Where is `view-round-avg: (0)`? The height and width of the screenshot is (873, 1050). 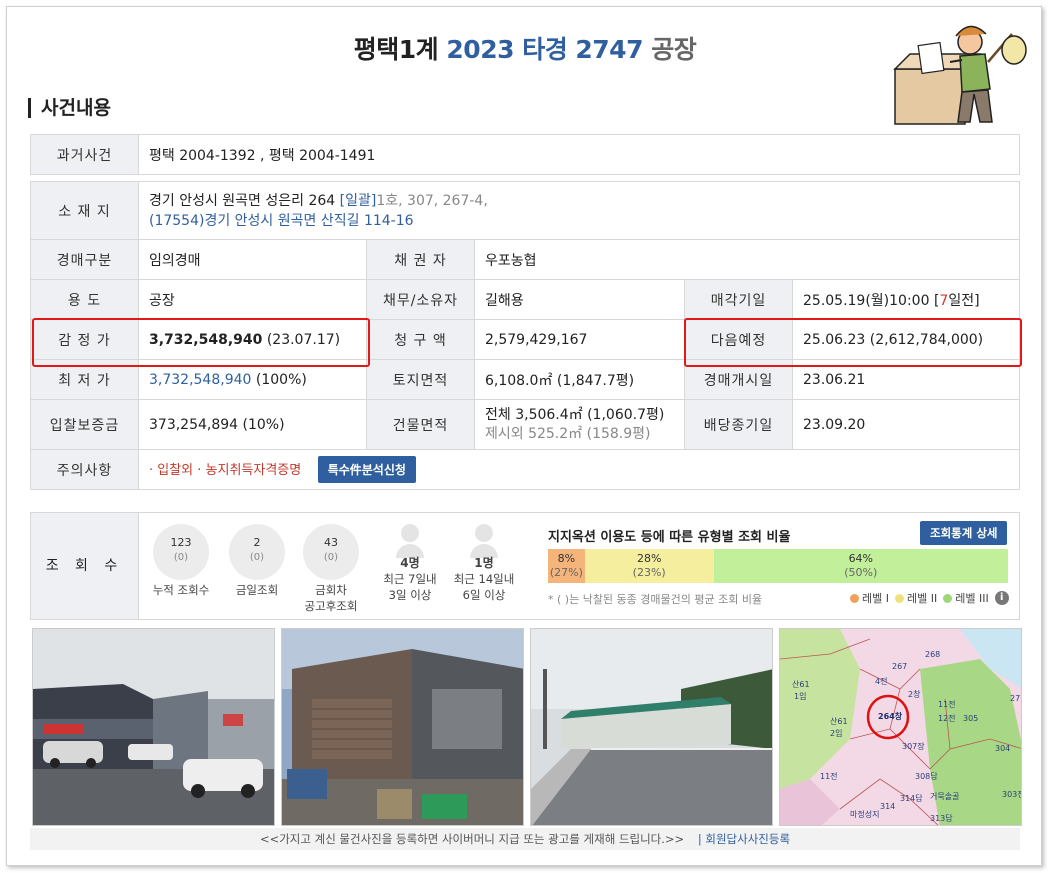
view-round-avg: (0) is located at coordinates (331, 557).